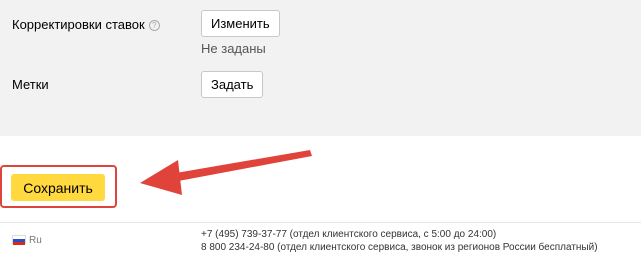 The width and height of the screenshot is (641, 263). Describe the element at coordinates (19, 240) in the screenshot. I see `russia-flag-icon` at that location.